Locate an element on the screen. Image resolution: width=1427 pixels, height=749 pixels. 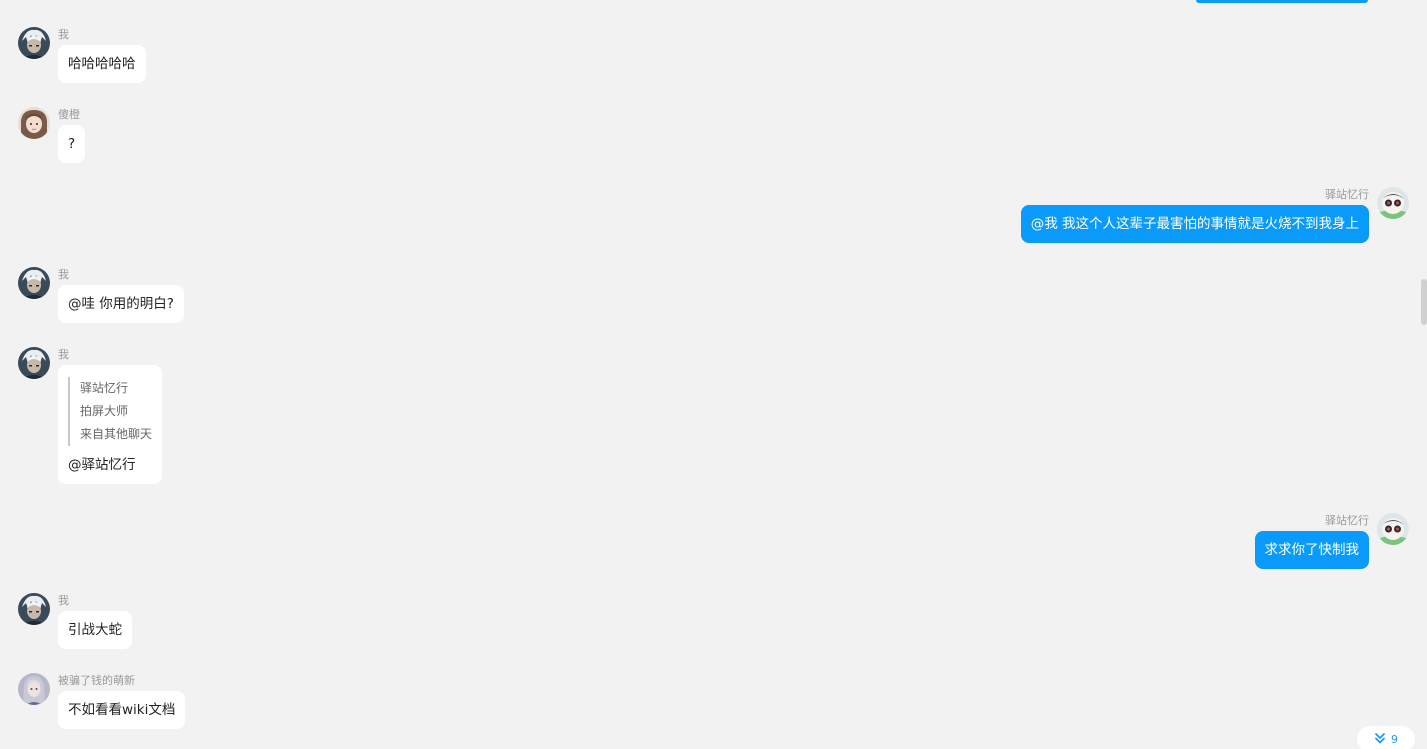
unread-count: 9 is located at coordinates (1394, 739).